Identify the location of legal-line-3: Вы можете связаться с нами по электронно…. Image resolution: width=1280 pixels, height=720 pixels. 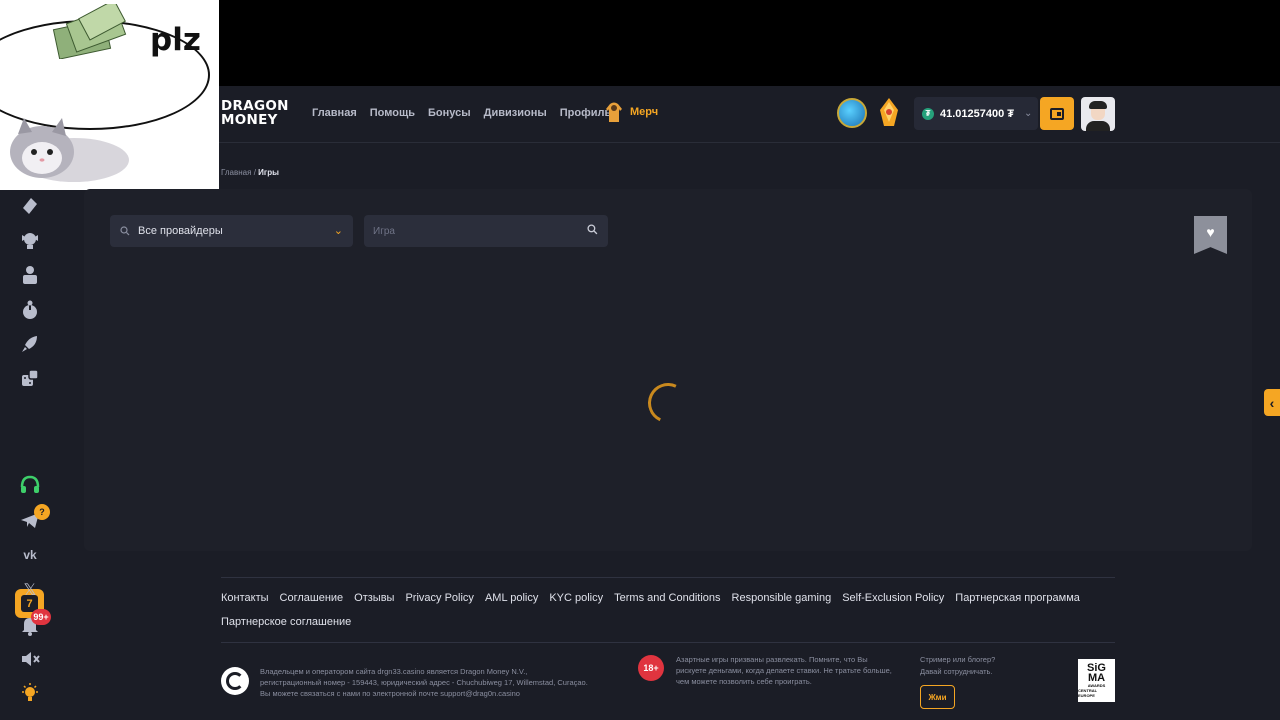
(390, 693).